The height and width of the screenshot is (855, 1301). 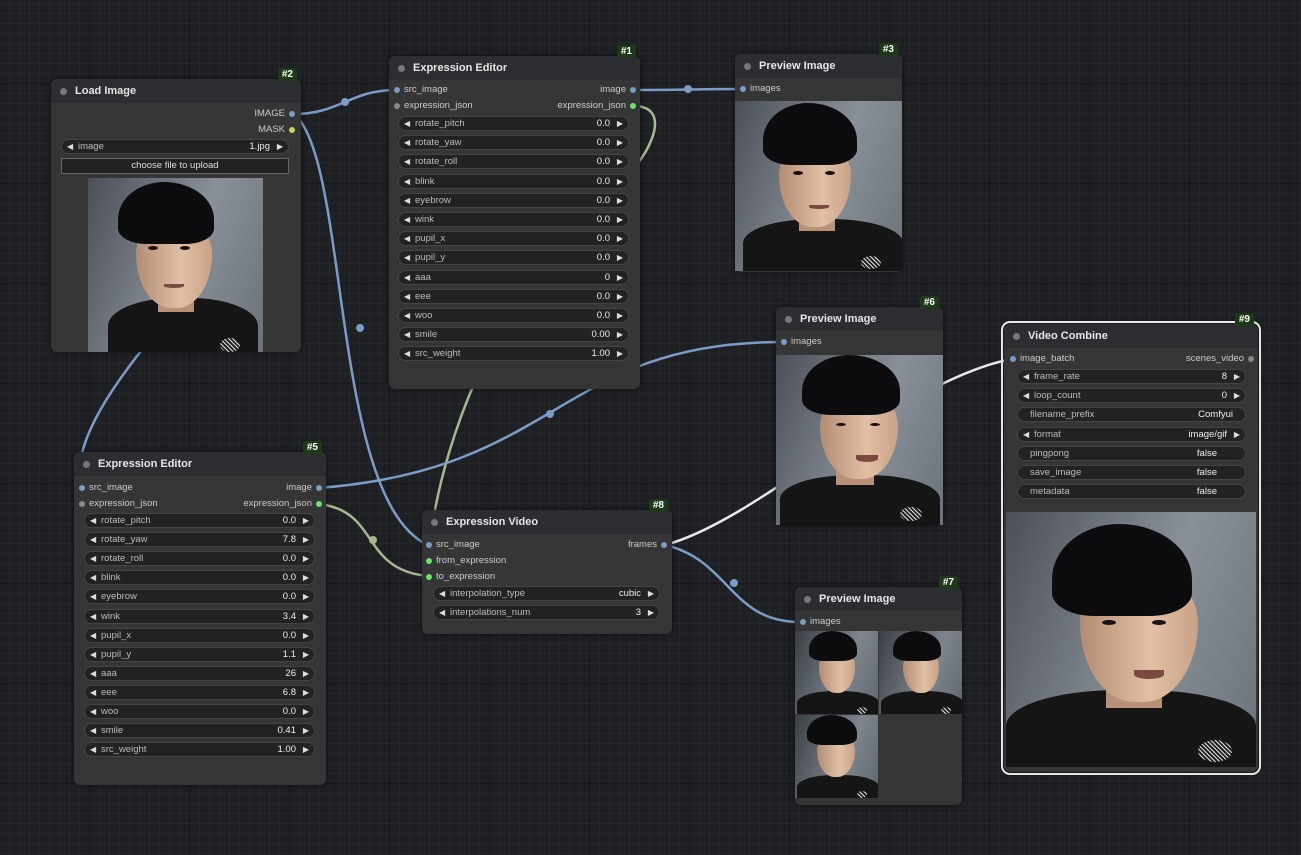 What do you see at coordinates (546, 593) in the screenshot?
I see `interpolation-type-combo: ◀ interpolation_type cubic ▶` at bounding box center [546, 593].